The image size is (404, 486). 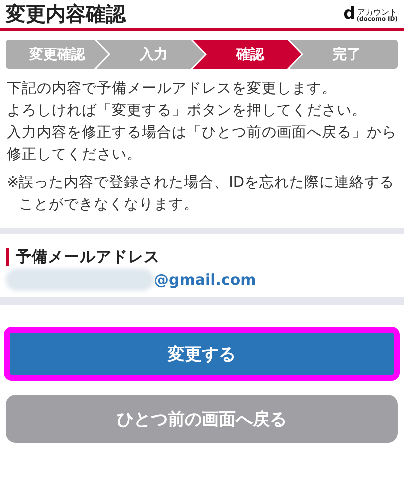 What do you see at coordinates (202, 419) in the screenshot?
I see `back-button: ひとつ前の画面へ戻る` at bounding box center [202, 419].